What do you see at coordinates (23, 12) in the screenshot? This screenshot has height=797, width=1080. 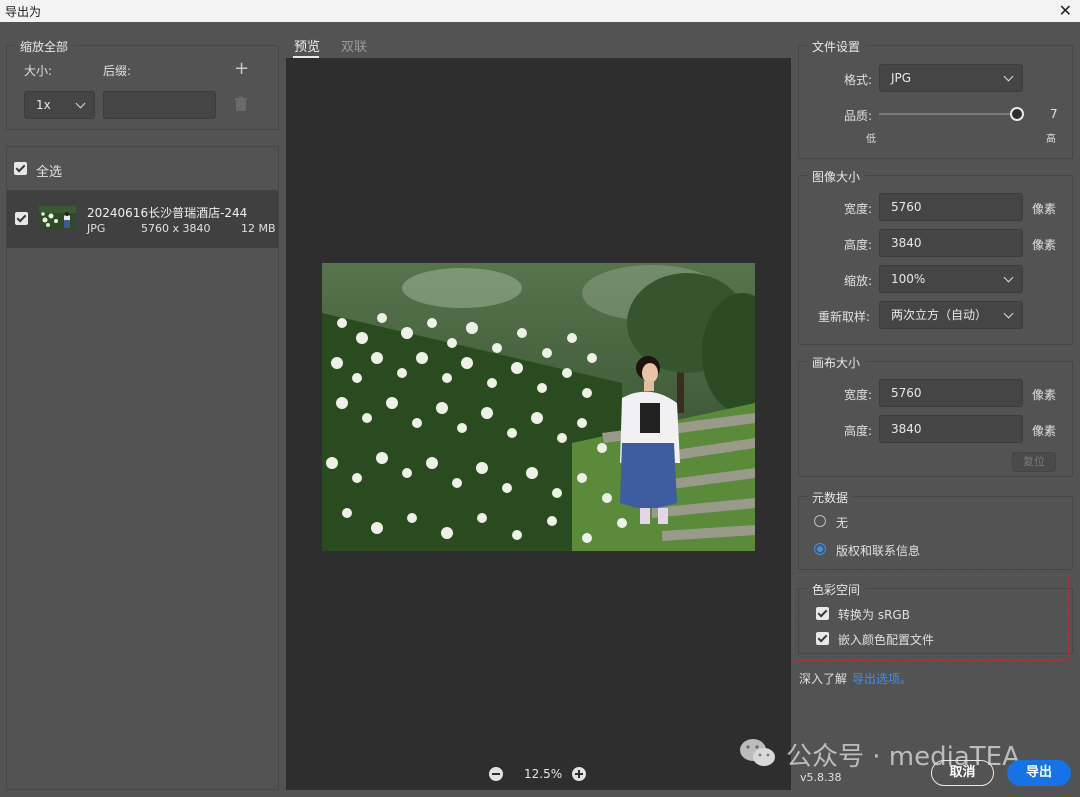 I see `window-title: 导出为` at bounding box center [23, 12].